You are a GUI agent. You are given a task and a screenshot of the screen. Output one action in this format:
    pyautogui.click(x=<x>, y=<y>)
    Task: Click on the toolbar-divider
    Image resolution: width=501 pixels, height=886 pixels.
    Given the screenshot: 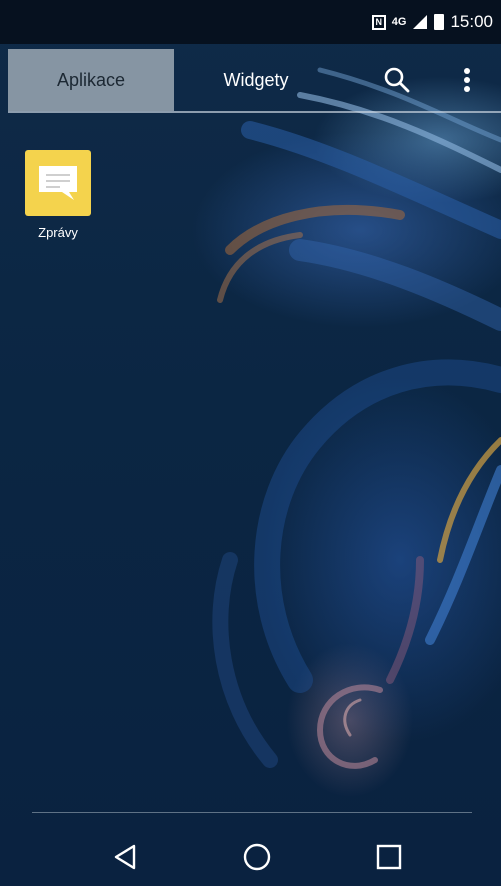 What is the action you would take?
    pyautogui.click(x=254, y=112)
    